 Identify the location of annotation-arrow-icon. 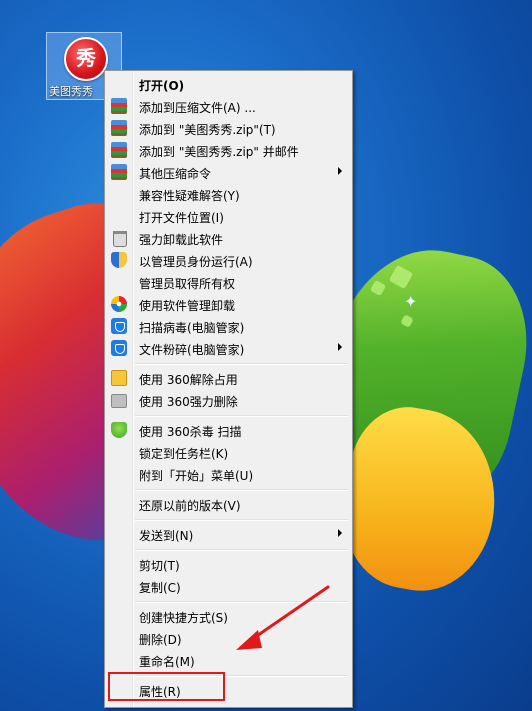
(283, 617).